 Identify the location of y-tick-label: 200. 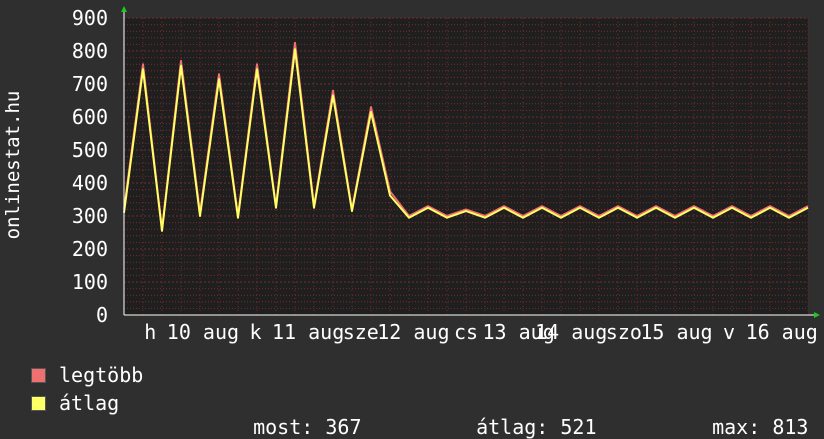
(90, 249).